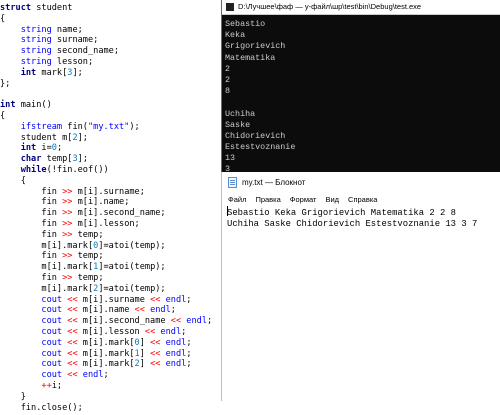  What do you see at coordinates (57, 159) in the screenshot?
I see `code-token: temp[` at bounding box center [57, 159].